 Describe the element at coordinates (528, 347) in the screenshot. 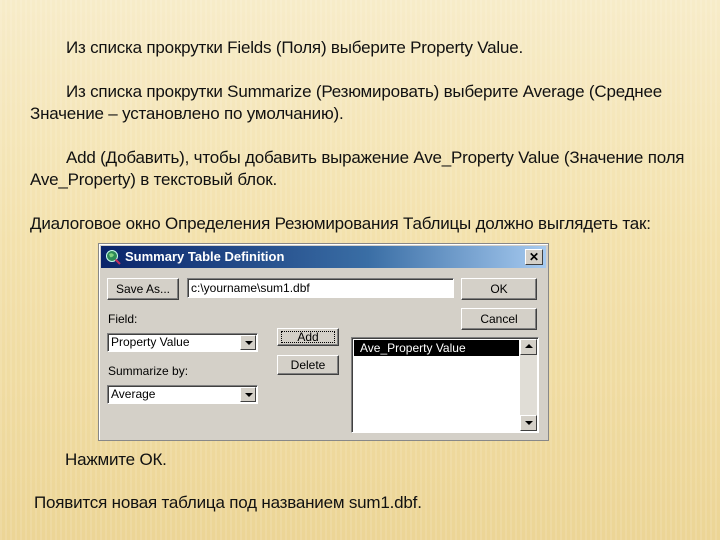

I see `scroll-up-icon` at that location.